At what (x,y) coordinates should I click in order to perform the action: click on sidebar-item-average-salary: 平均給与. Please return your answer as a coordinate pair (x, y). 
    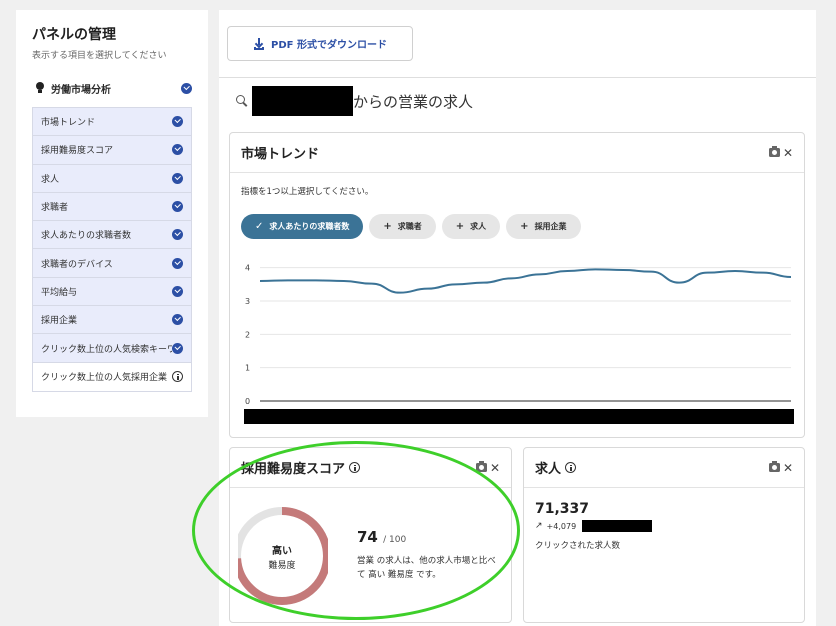
    Looking at the image, I should click on (112, 292).